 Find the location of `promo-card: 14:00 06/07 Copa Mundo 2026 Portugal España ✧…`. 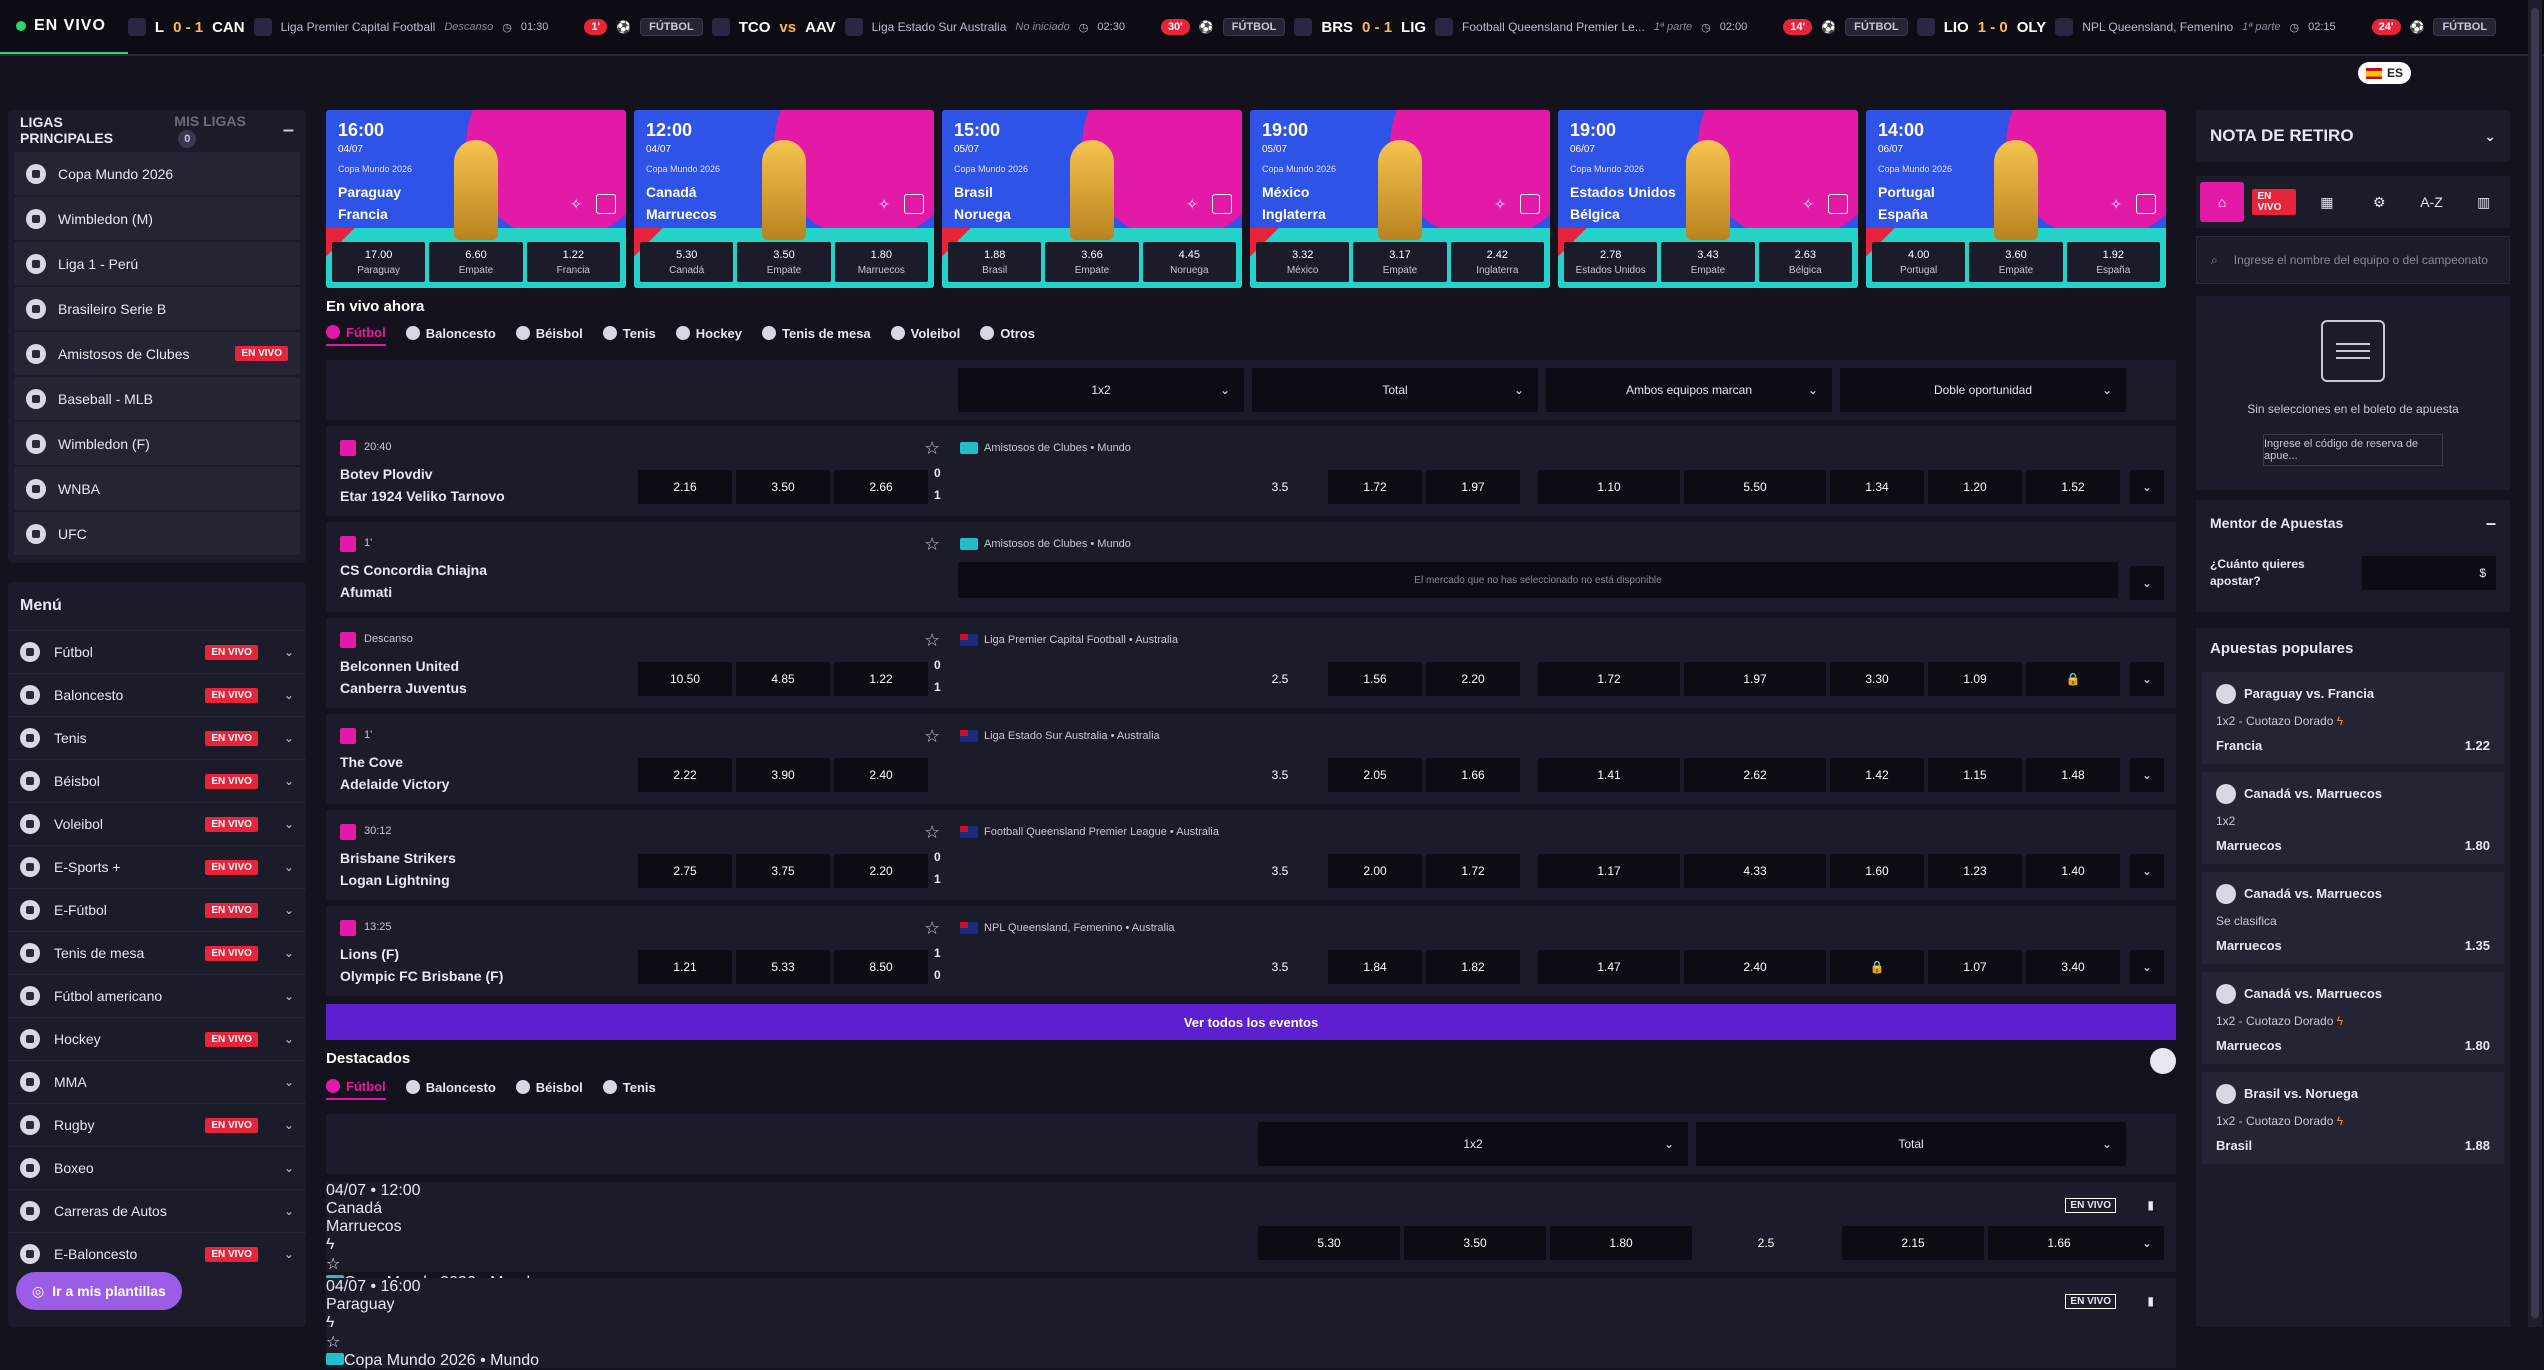

promo-card: 14:00 06/07 Copa Mundo 2026 Portugal España ✧… is located at coordinates (2016, 199).